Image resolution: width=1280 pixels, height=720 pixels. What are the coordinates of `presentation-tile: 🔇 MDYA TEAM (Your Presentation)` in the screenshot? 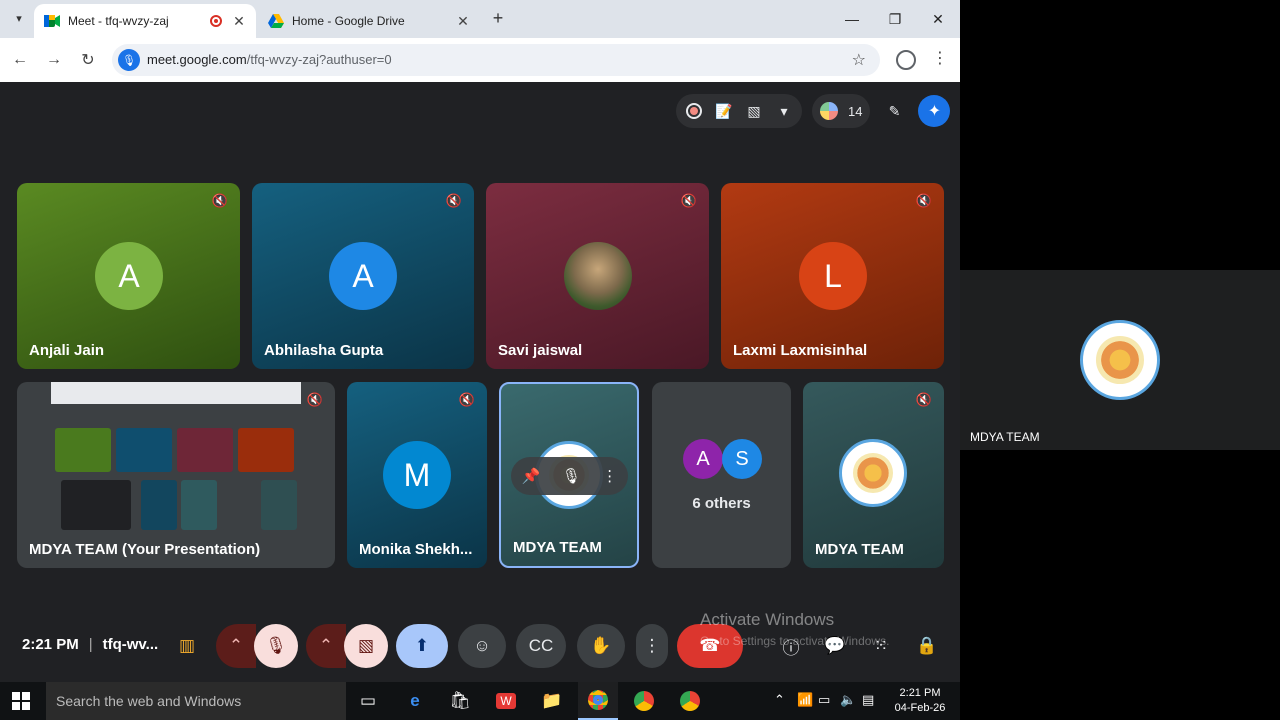 It's located at (176, 475).